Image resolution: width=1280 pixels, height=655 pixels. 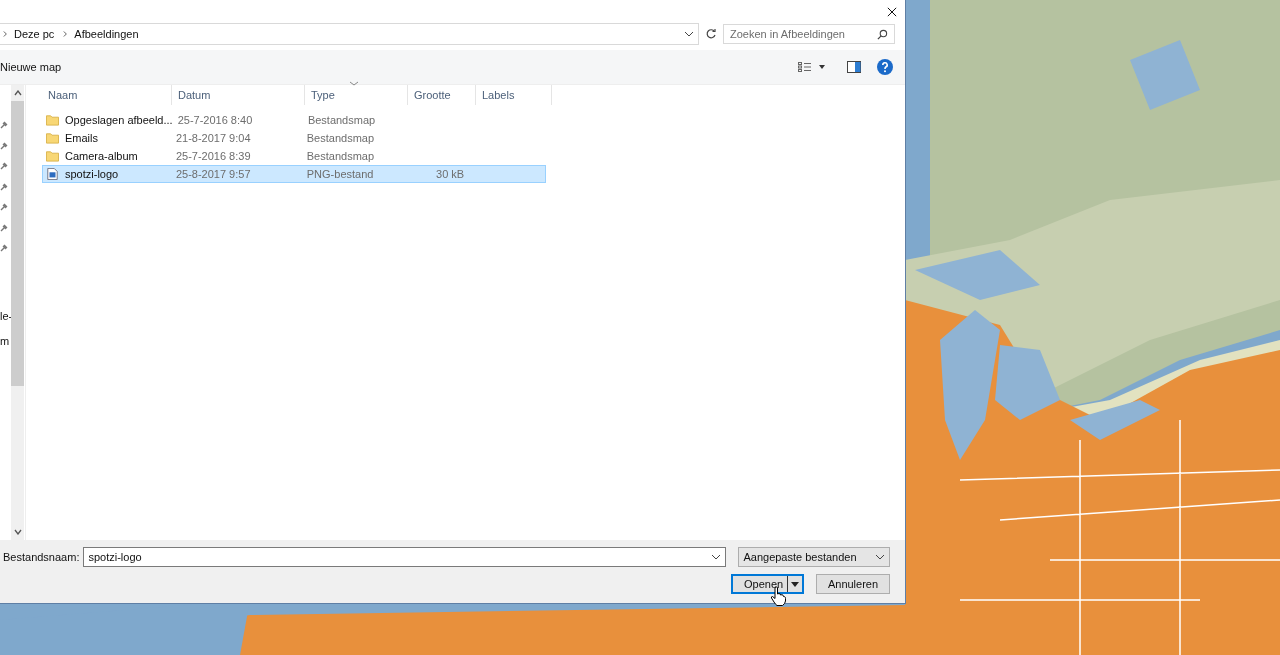 What do you see at coordinates (213, 174) in the screenshot?
I see `file-date: 25-8-2017 9:57` at bounding box center [213, 174].